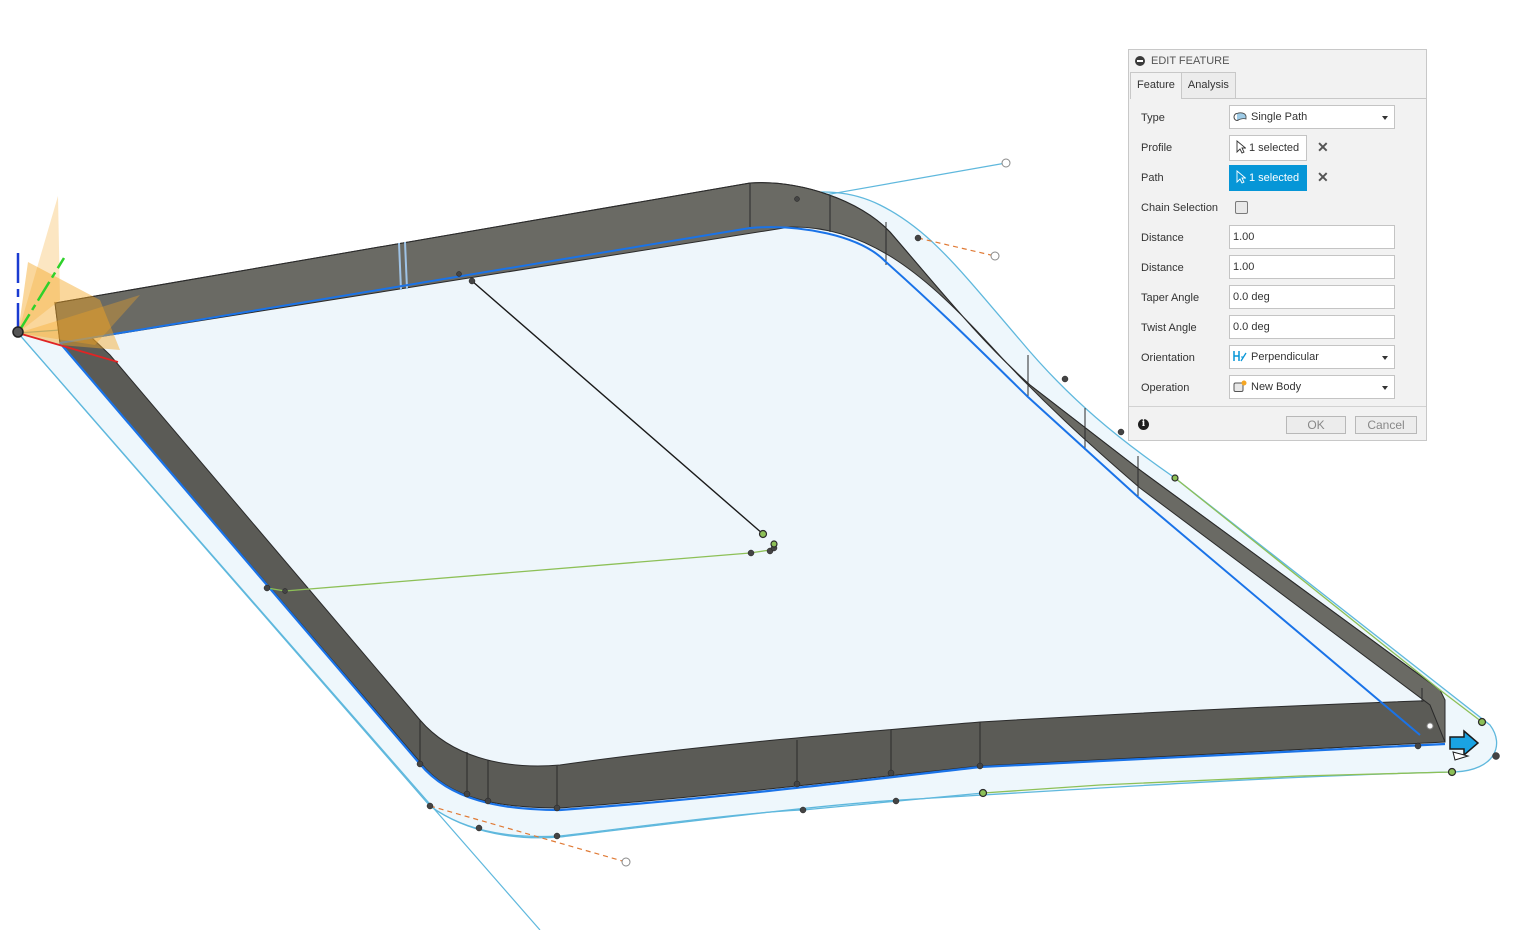 Image resolution: width=1535 pixels, height=930 pixels. I want to click on single-path-icon, so click(1240, 116).